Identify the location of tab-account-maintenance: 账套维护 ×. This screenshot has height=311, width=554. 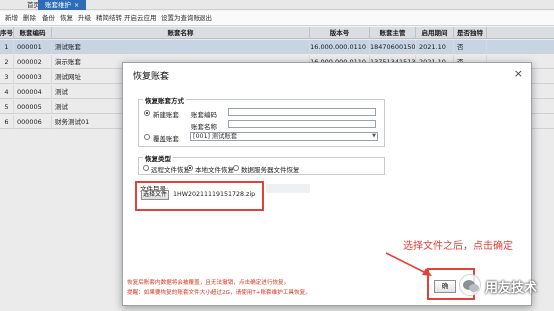
(62, 5).